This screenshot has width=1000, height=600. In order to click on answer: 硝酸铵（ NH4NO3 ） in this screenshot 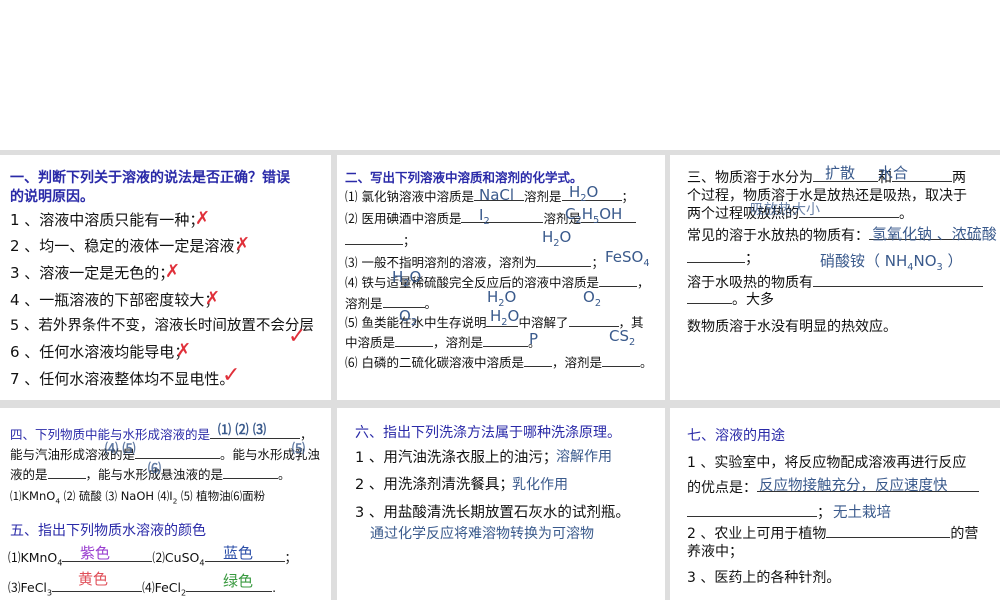, I will do `click(891, 264)`.